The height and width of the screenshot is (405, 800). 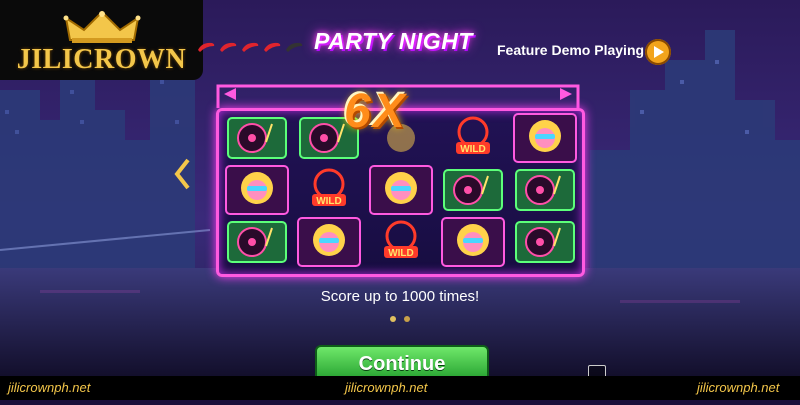 I want to click on previous-slide-arrow, so click(x=182, y=174).